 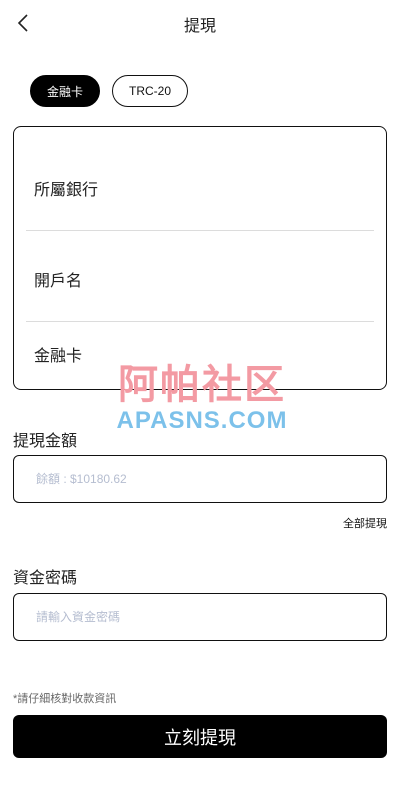 What do you see at coordinates (65, 699) in the screenshot?
I see `verify-note: *請仔細核對收款資訊` at bounding box center [65, 699].